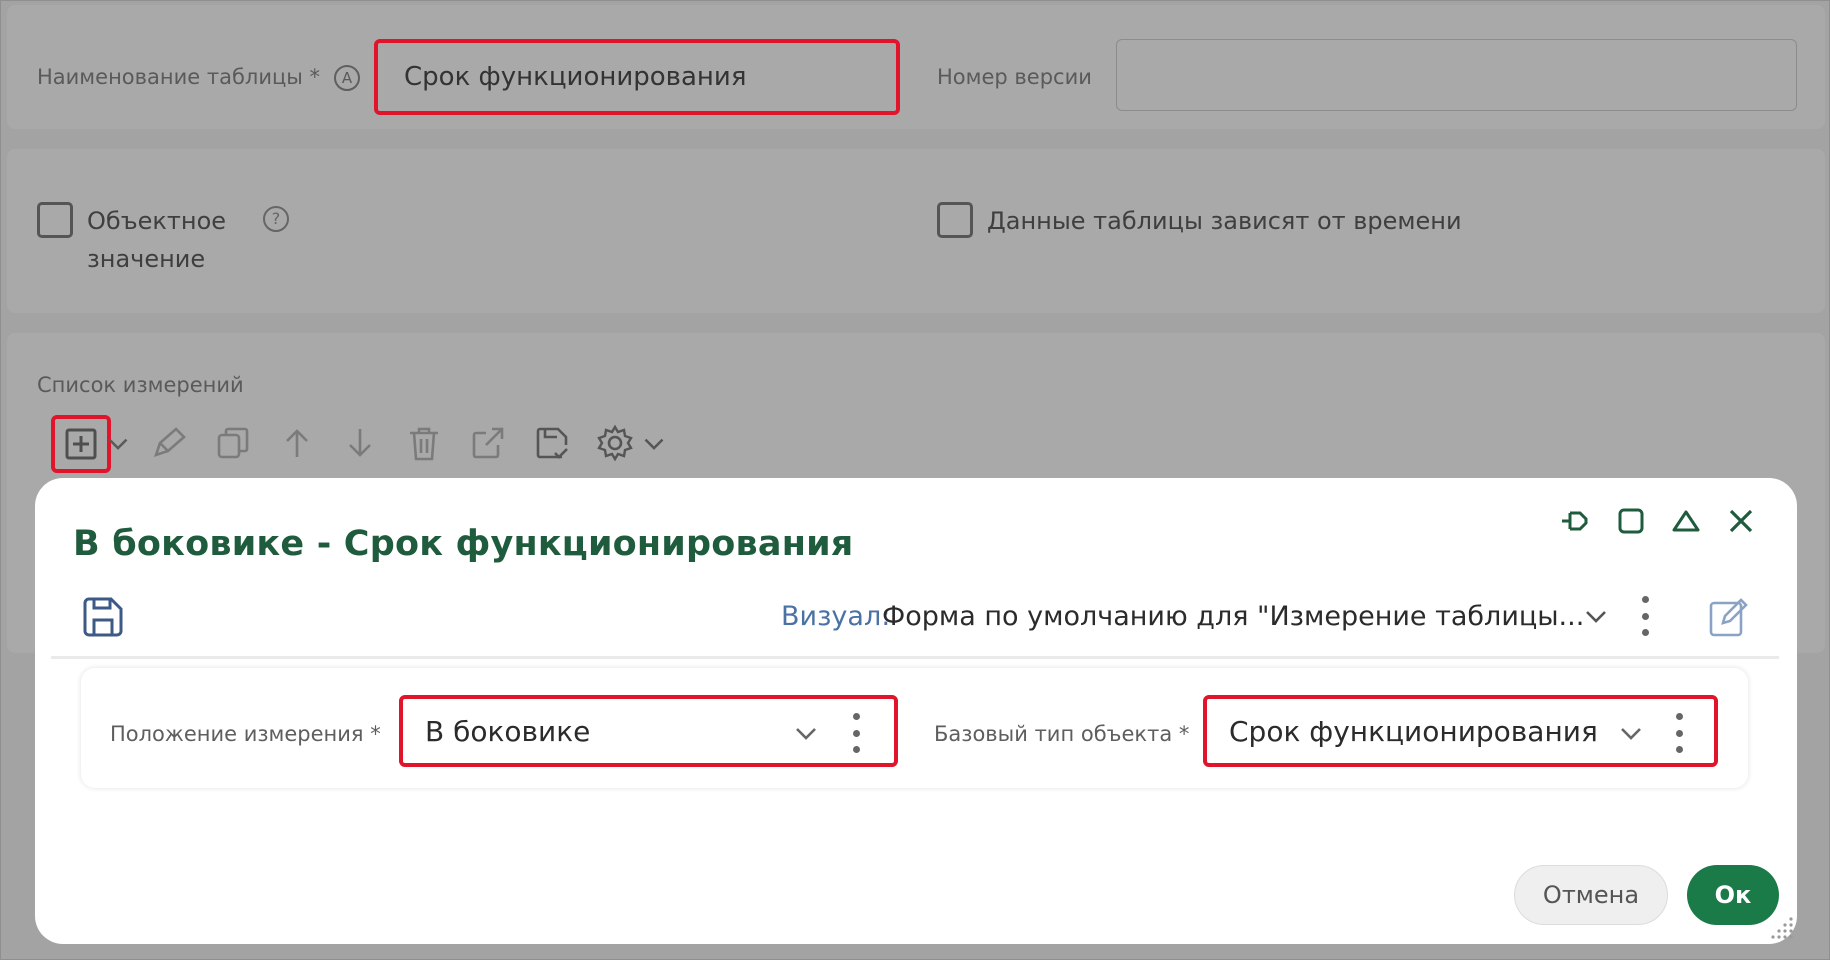 The height and width of the screenshot is (960, 1830). What do you see at coordinates (276, 219) in the screenshot?
I see `help-icon: ?` at bounding box center [276, 219].